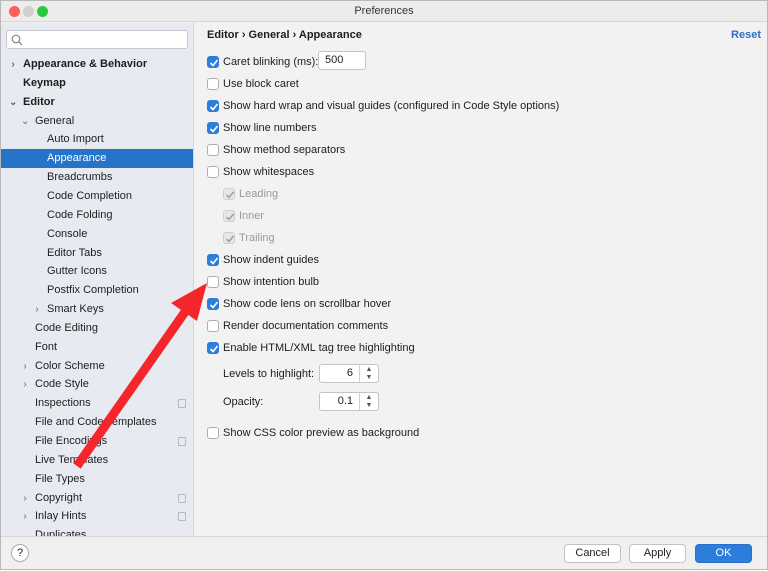 The width and height of the screenshot is (768, 571). I want to click on tree-item: Breadcrumbs, so click(97, 177).